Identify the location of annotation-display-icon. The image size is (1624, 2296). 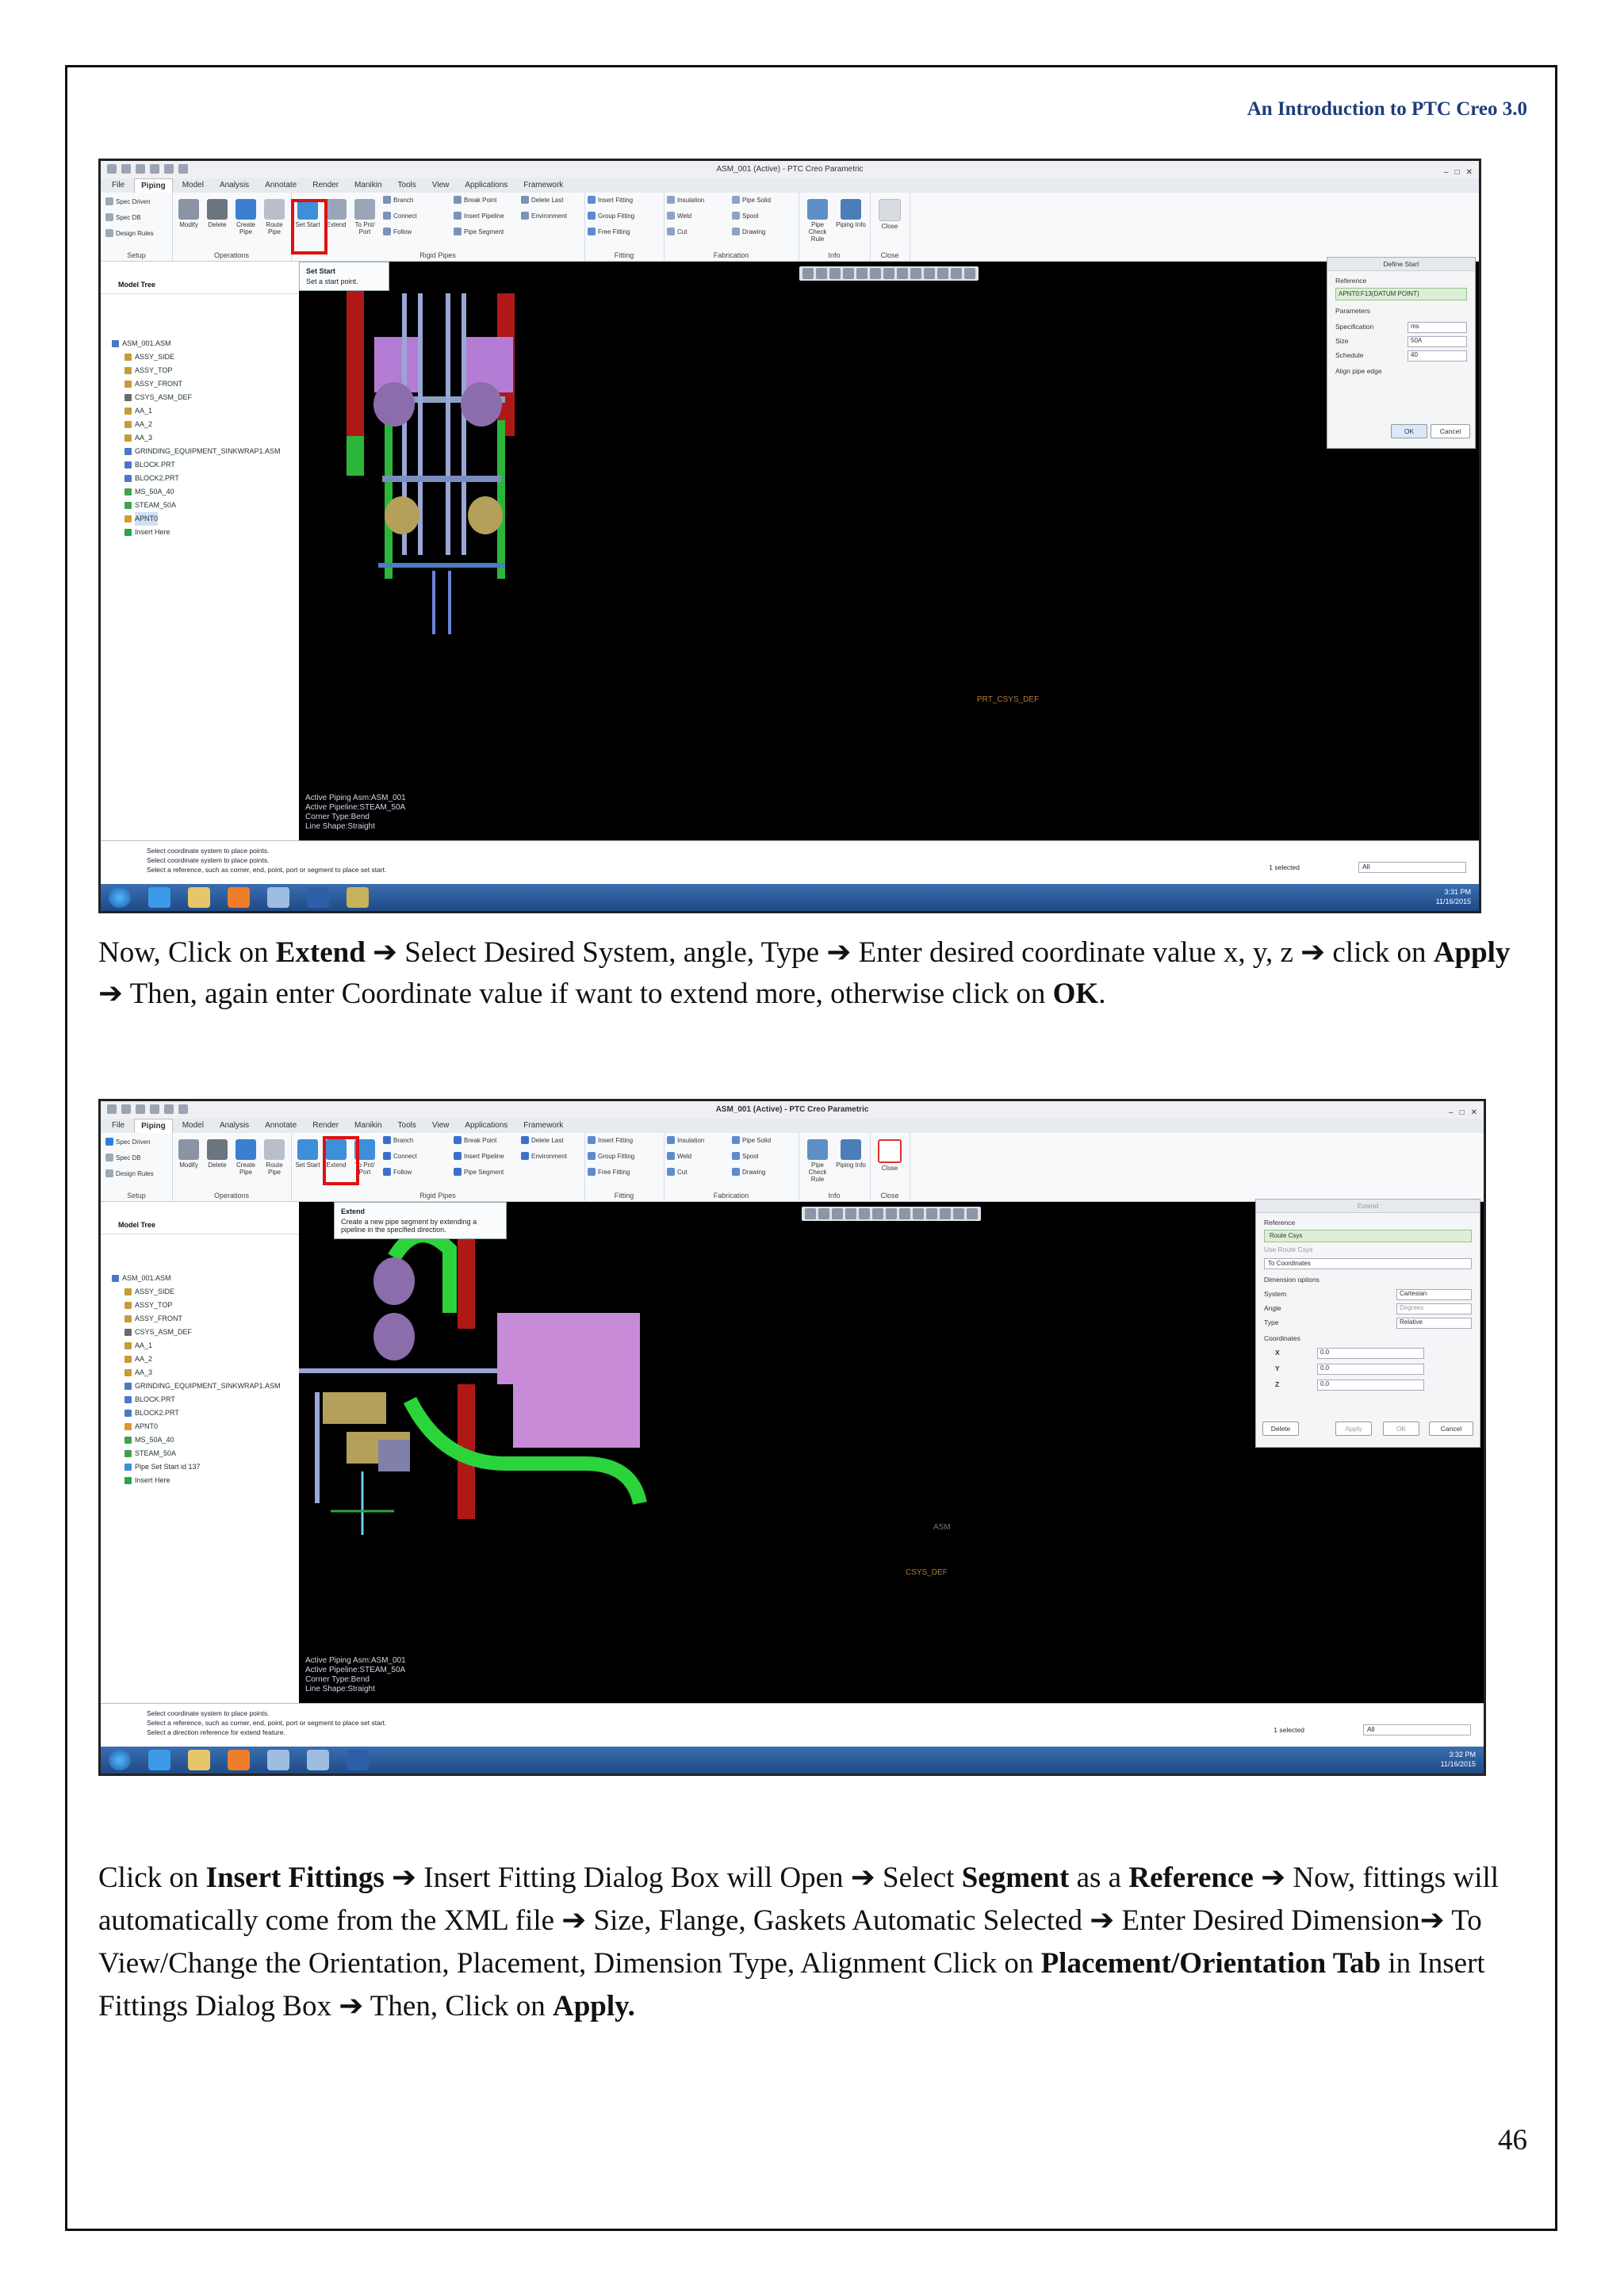
(972, 1214).